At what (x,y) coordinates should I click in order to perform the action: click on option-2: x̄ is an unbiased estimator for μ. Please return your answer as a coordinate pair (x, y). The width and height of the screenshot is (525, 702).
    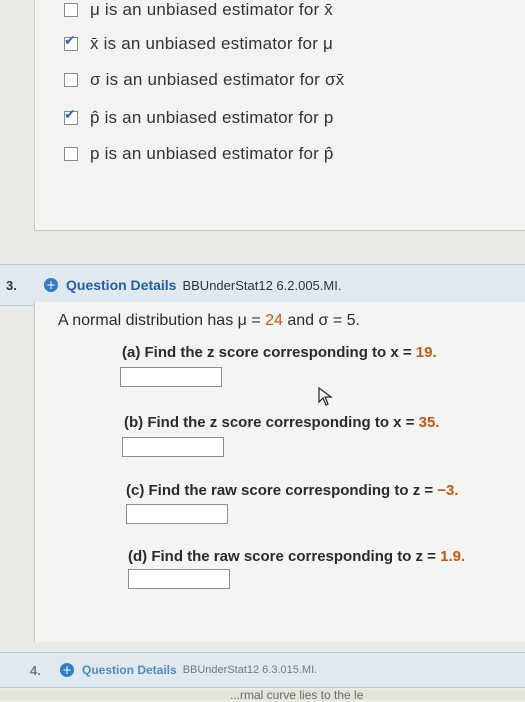
    Looking at the image, I should click on (198, 44).